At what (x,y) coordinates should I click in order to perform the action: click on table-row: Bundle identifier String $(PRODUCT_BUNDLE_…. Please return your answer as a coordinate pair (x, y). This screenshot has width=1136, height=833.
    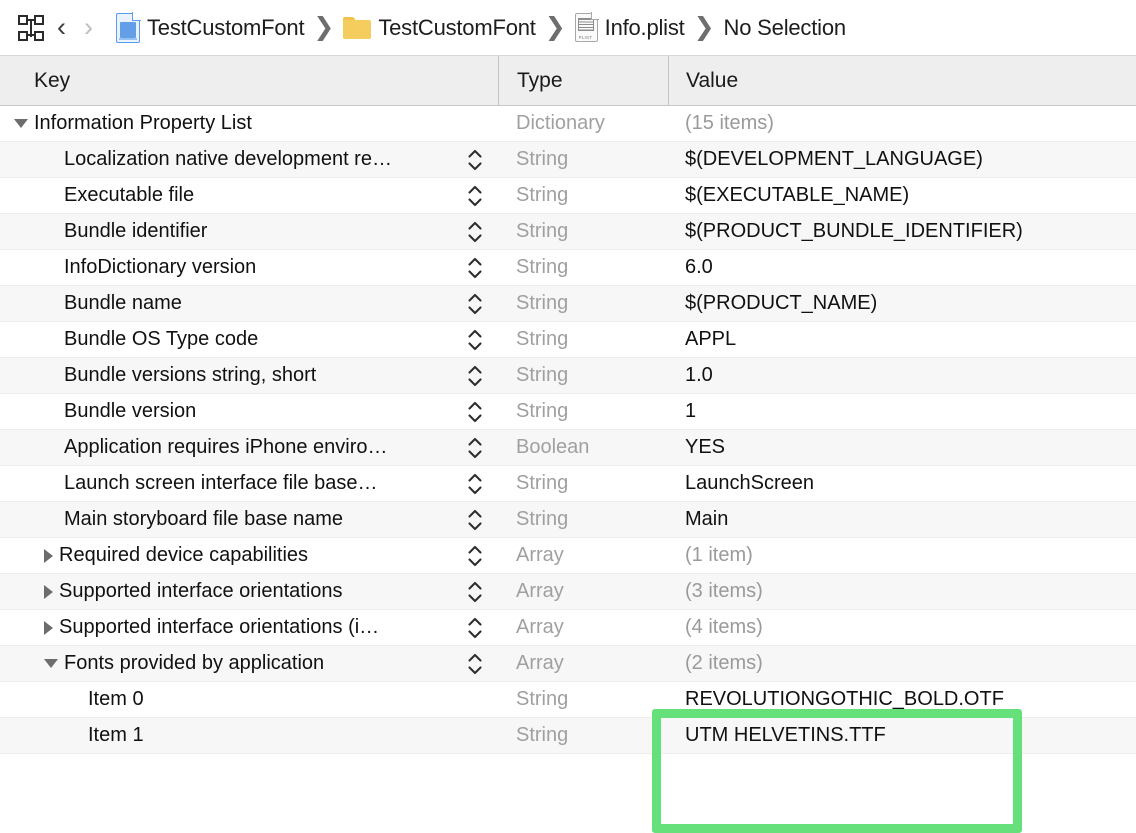
    Looking at the image, I should click on (568, 232).